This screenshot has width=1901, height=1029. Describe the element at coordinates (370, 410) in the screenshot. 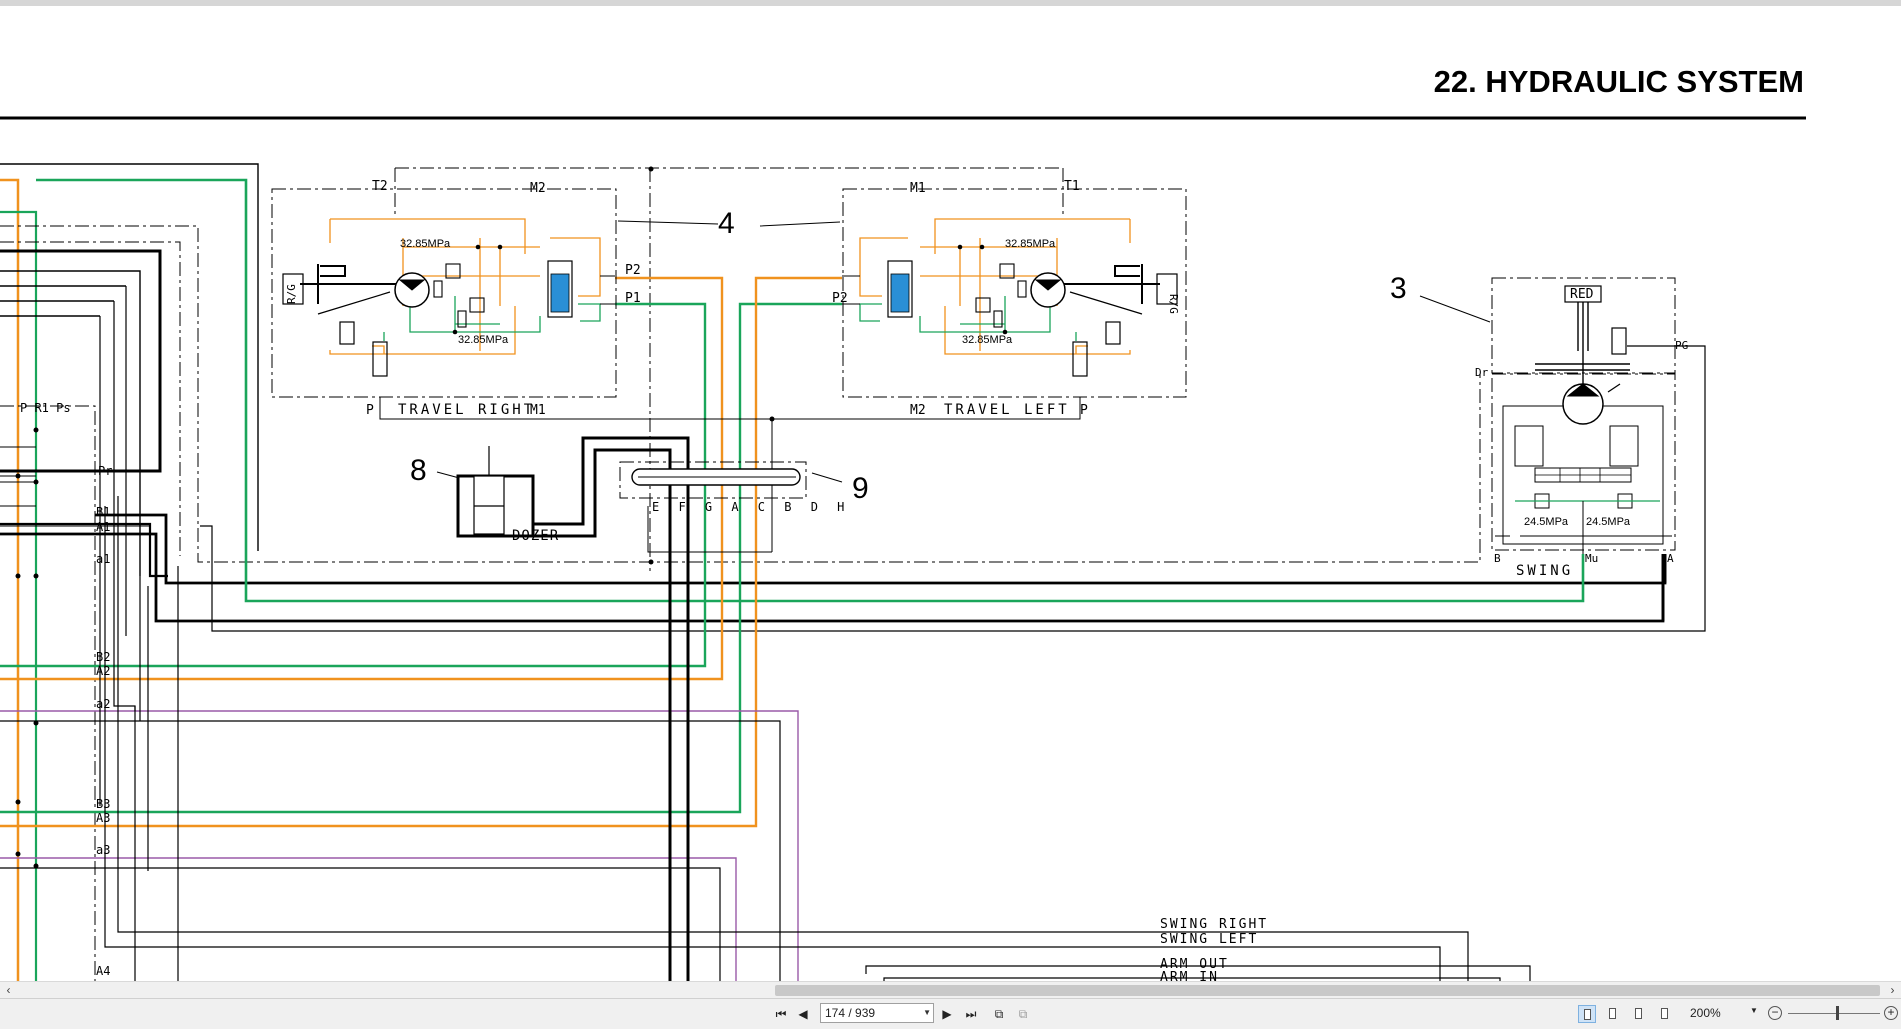

I see `port-p-right: P` at that location.